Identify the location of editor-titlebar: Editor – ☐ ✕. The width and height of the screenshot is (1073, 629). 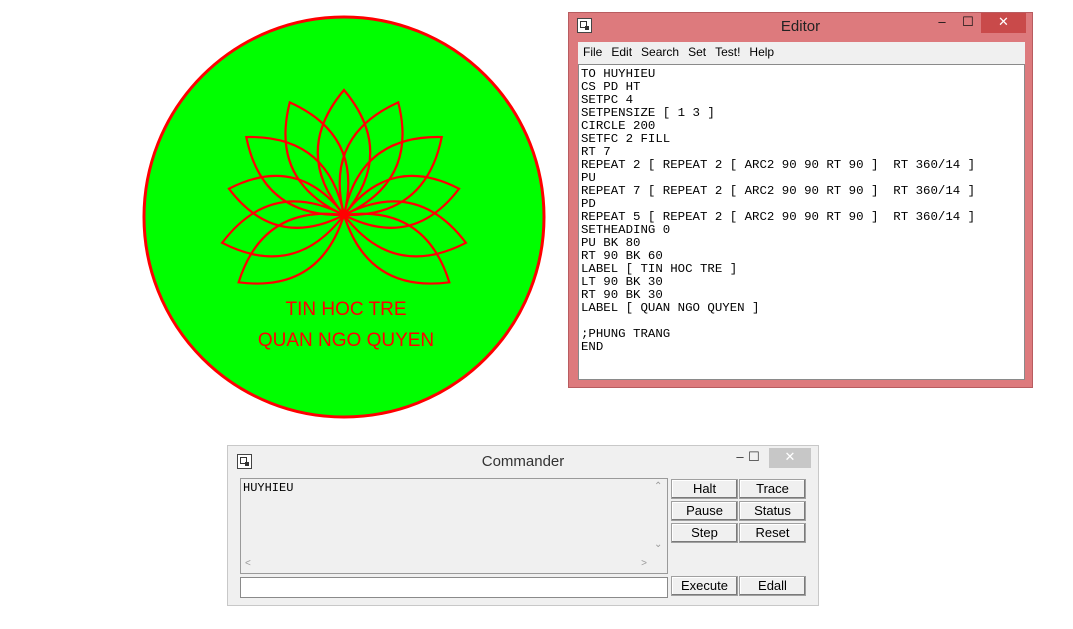
(800, 27).